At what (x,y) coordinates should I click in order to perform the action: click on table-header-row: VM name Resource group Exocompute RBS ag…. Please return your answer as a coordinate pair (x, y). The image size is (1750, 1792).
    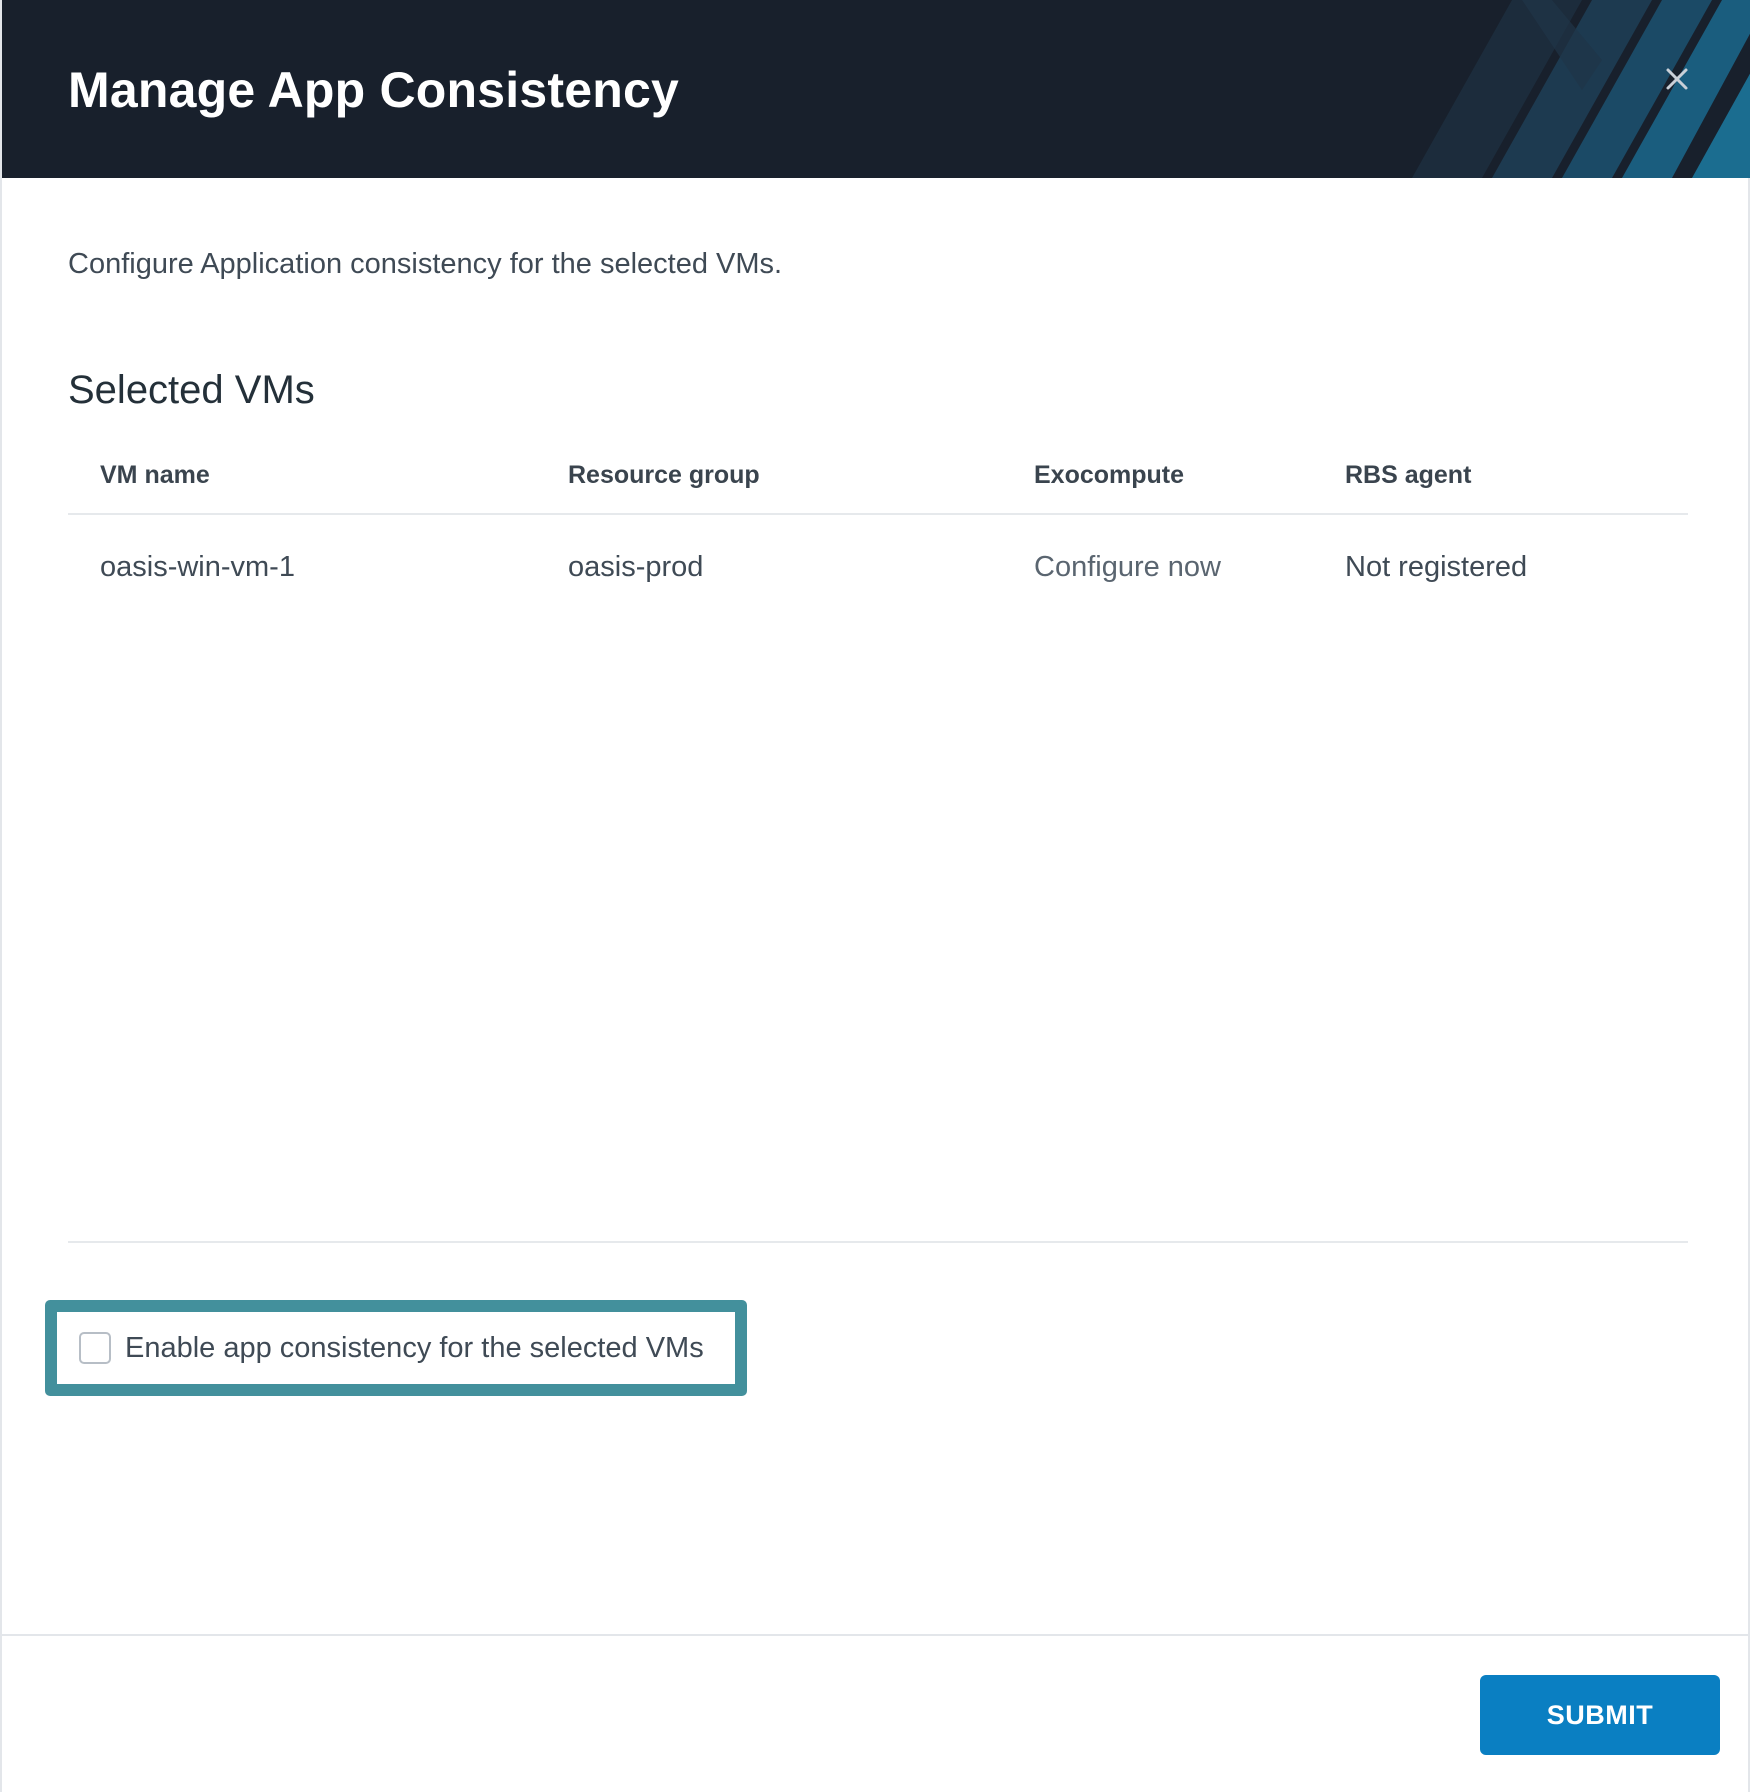
    Looking at the image, I should click on (878, 476).